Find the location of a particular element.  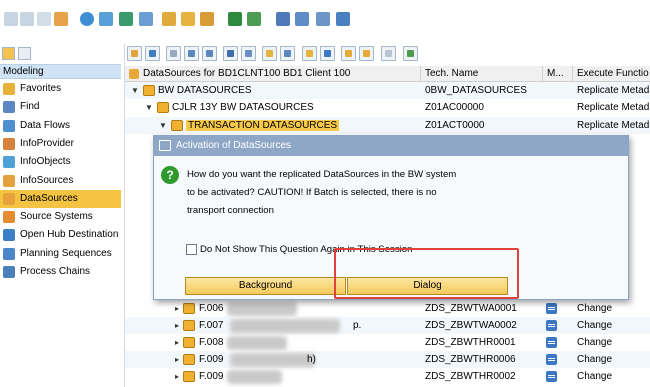

nav-item-data-flows: Data Flows is located at coordinates (60, 126).